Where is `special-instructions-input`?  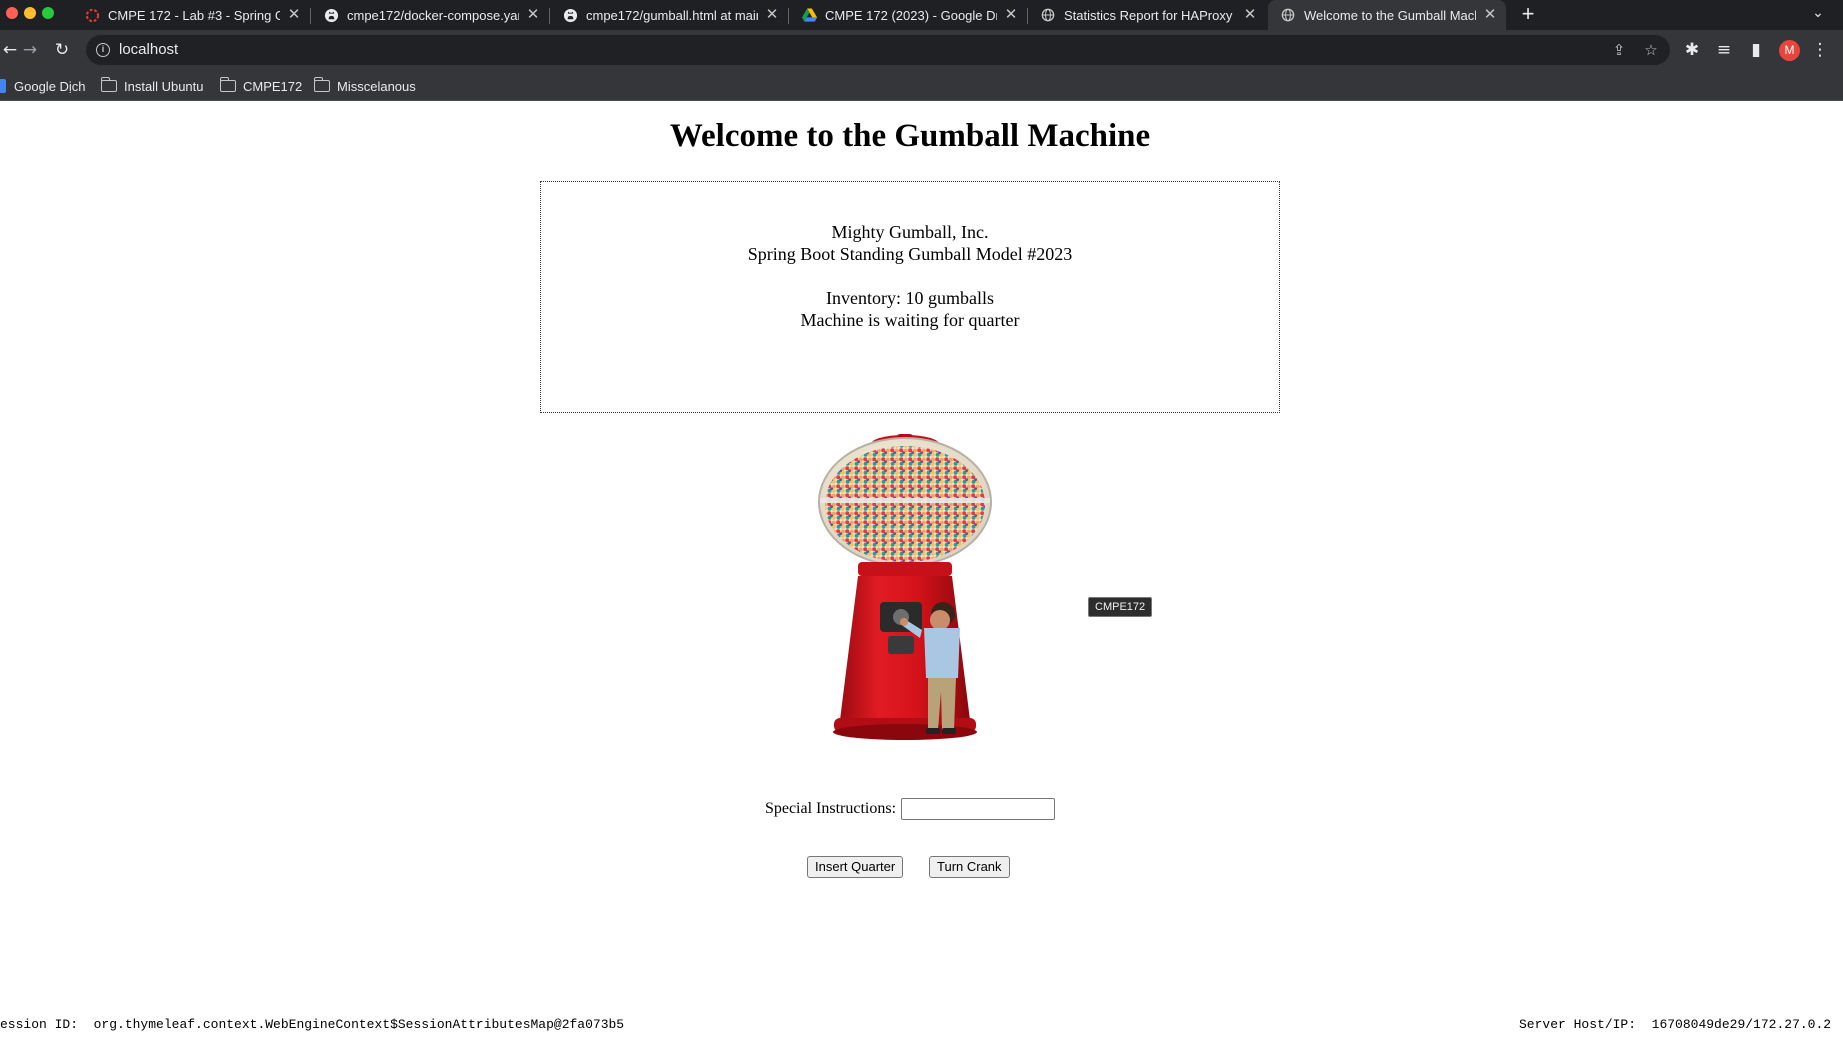
special-instructions-input is located at coordinates (978, 809).